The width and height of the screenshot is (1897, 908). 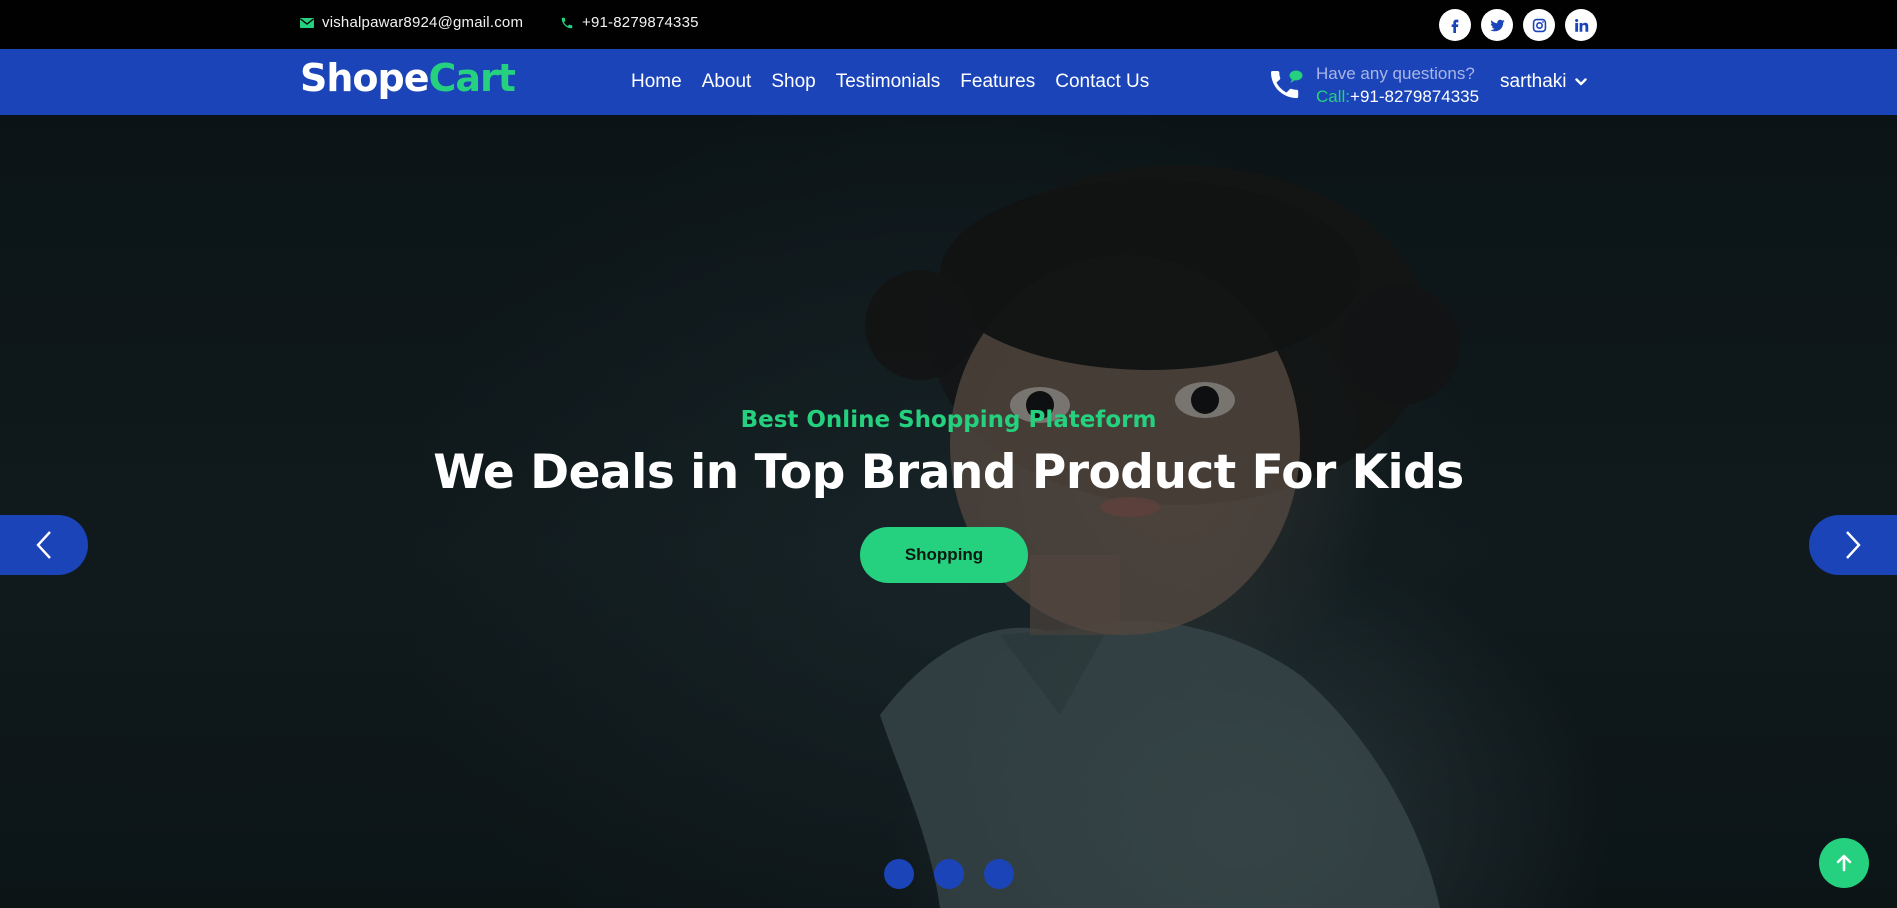 I want to click on instagram-link, so click(x=1539, y=25).